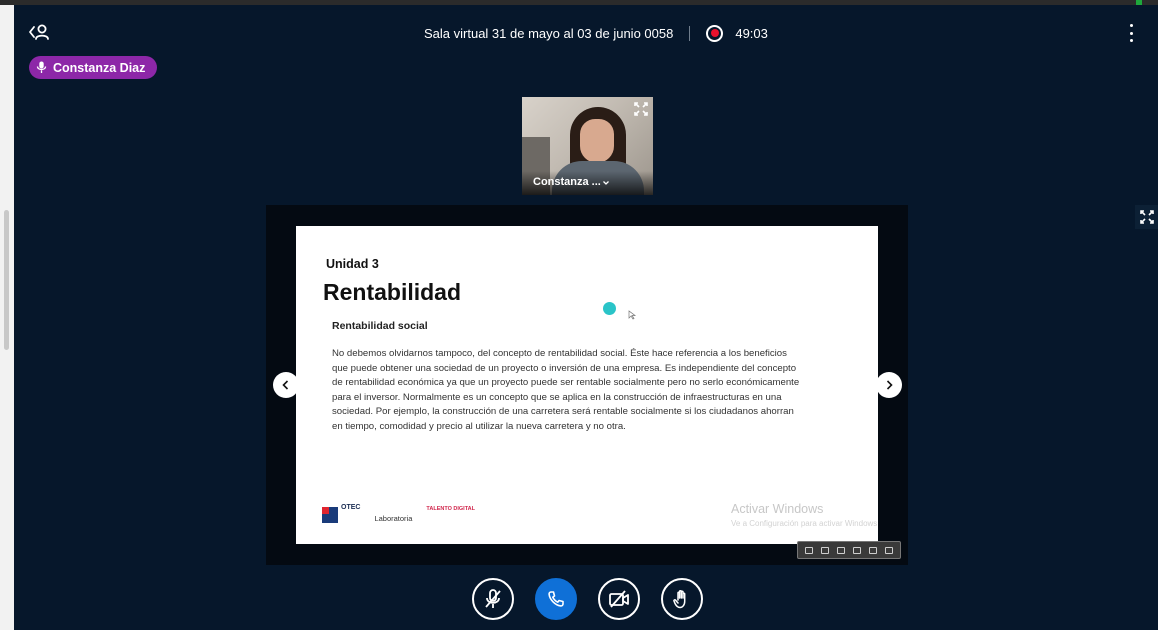  Describe the element at coordinates (632, 315) in the screenshot. I see `mouse-pointer-icon` at that location.